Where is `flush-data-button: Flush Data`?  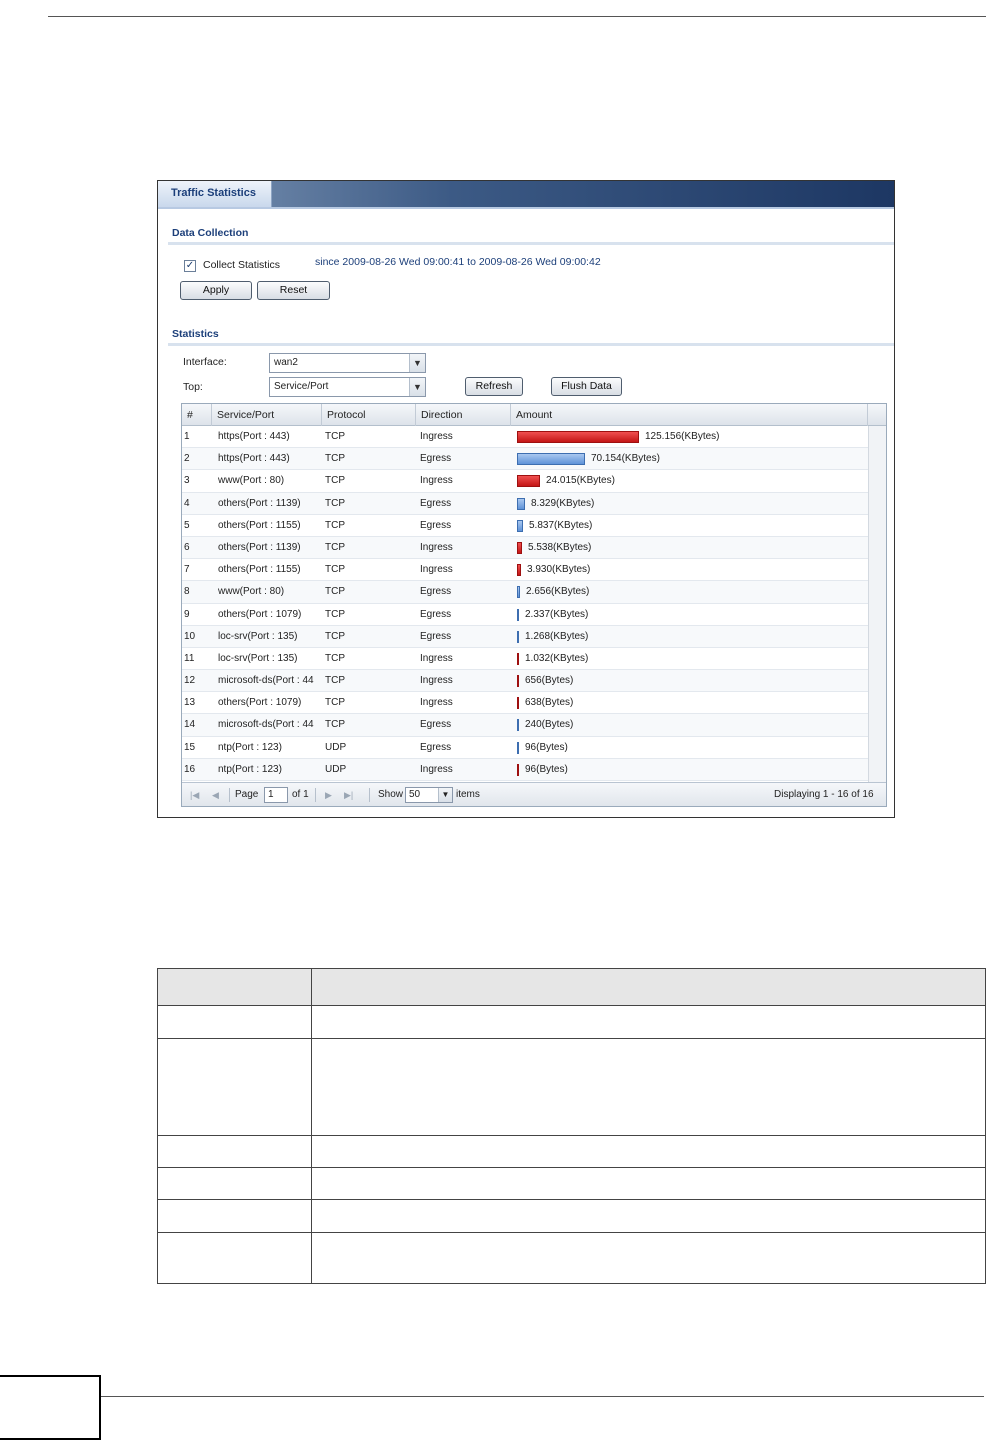 flush-data-button: Flush Data is located at coordinates (586, 386).